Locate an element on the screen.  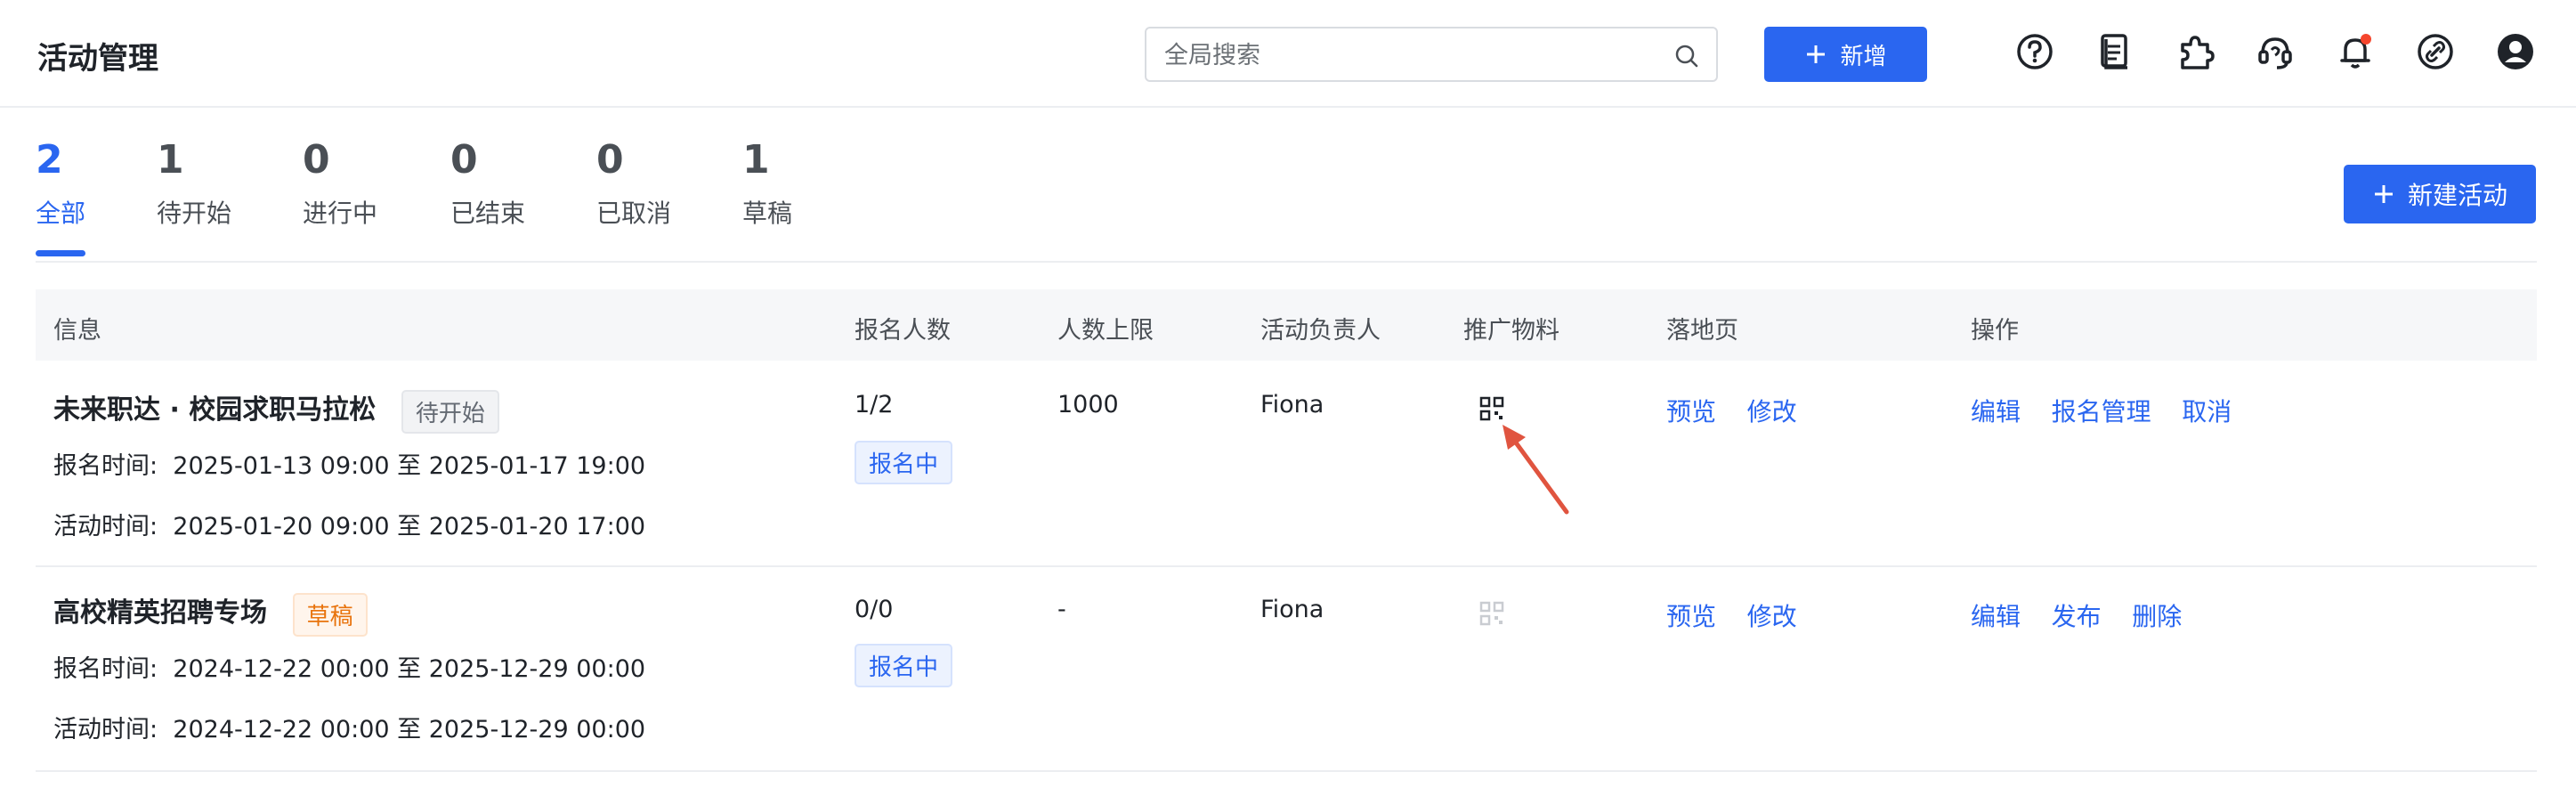
search-input is located at coordinates (1413, 56).